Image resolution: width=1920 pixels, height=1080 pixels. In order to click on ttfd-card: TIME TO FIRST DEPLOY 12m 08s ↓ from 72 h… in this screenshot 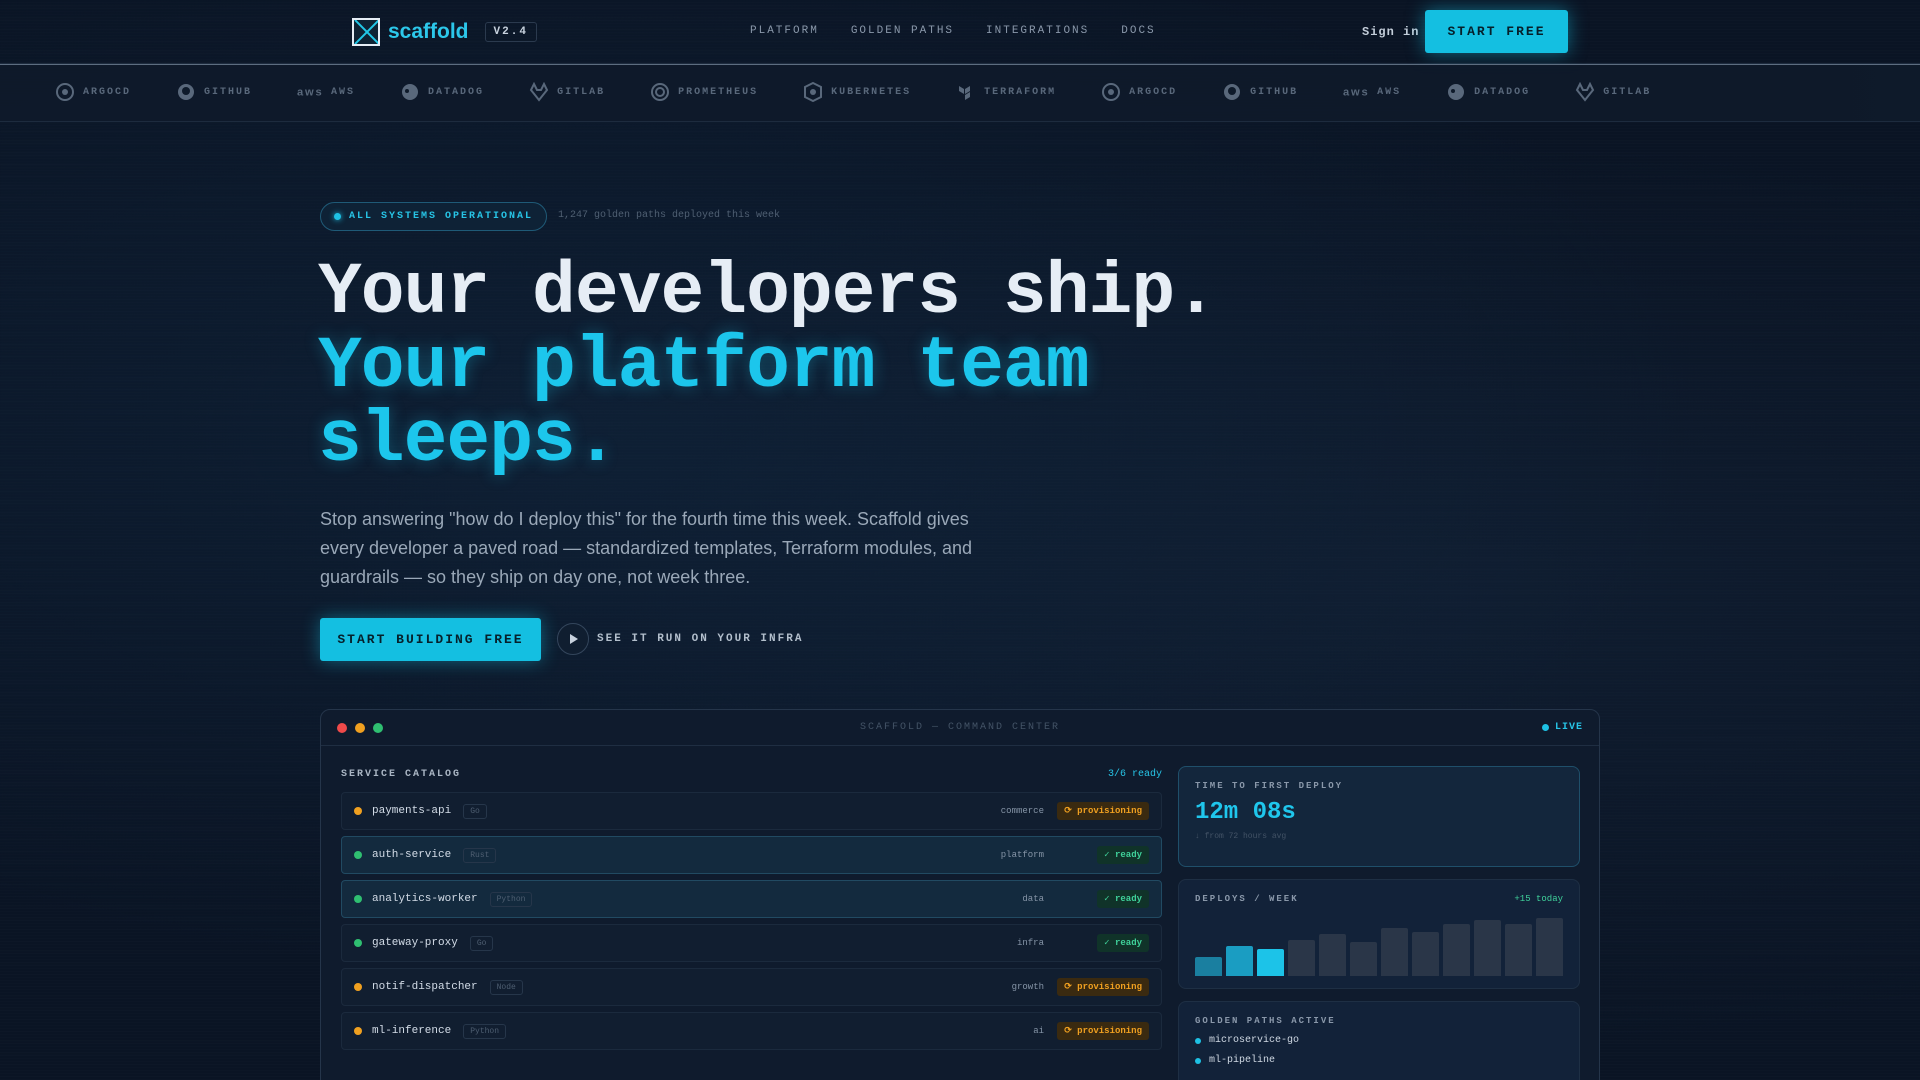, I will do `click(1379, 816)`.